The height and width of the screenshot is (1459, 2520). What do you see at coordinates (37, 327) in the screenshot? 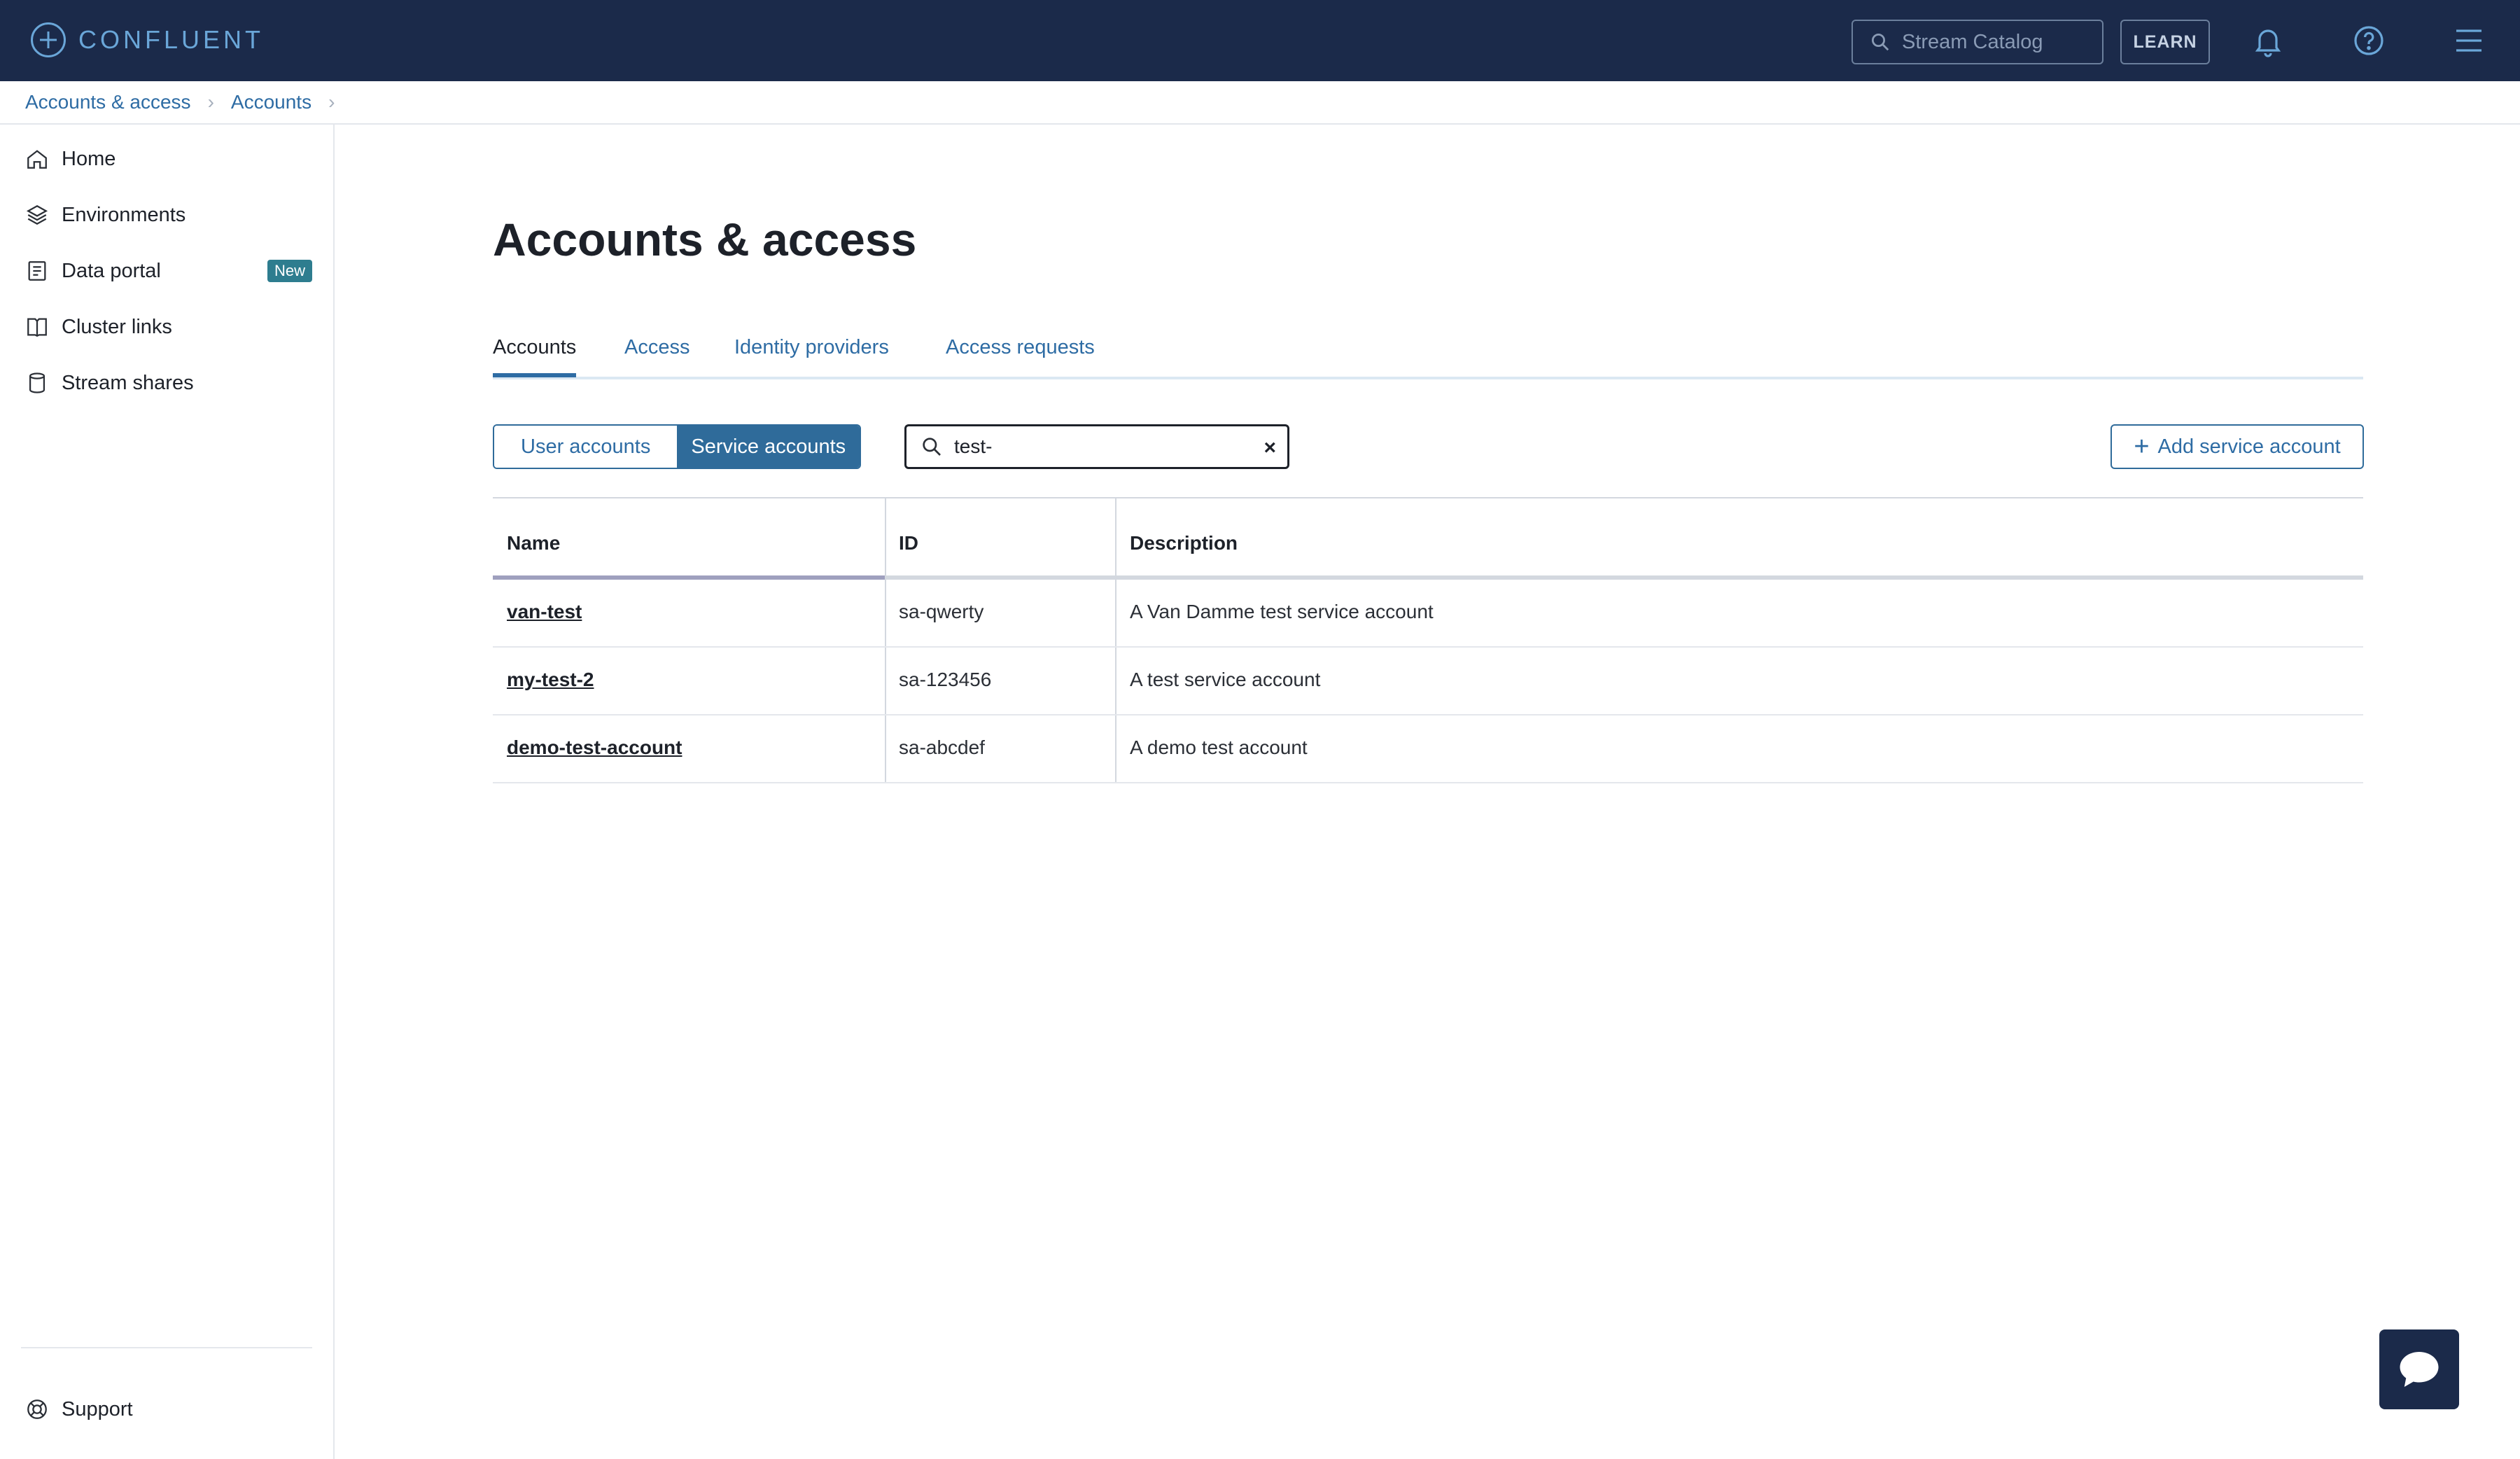
I see `book-link-icon` at bounding box center [37, 327].